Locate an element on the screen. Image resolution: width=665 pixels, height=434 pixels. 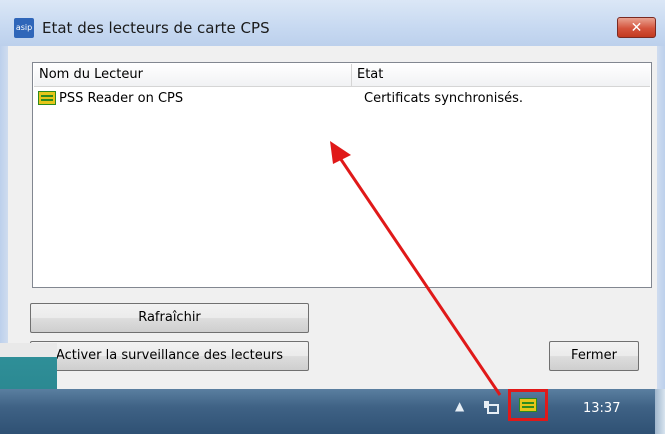
taskbar-clock: 13:37 is located at coordinates (601, 408).